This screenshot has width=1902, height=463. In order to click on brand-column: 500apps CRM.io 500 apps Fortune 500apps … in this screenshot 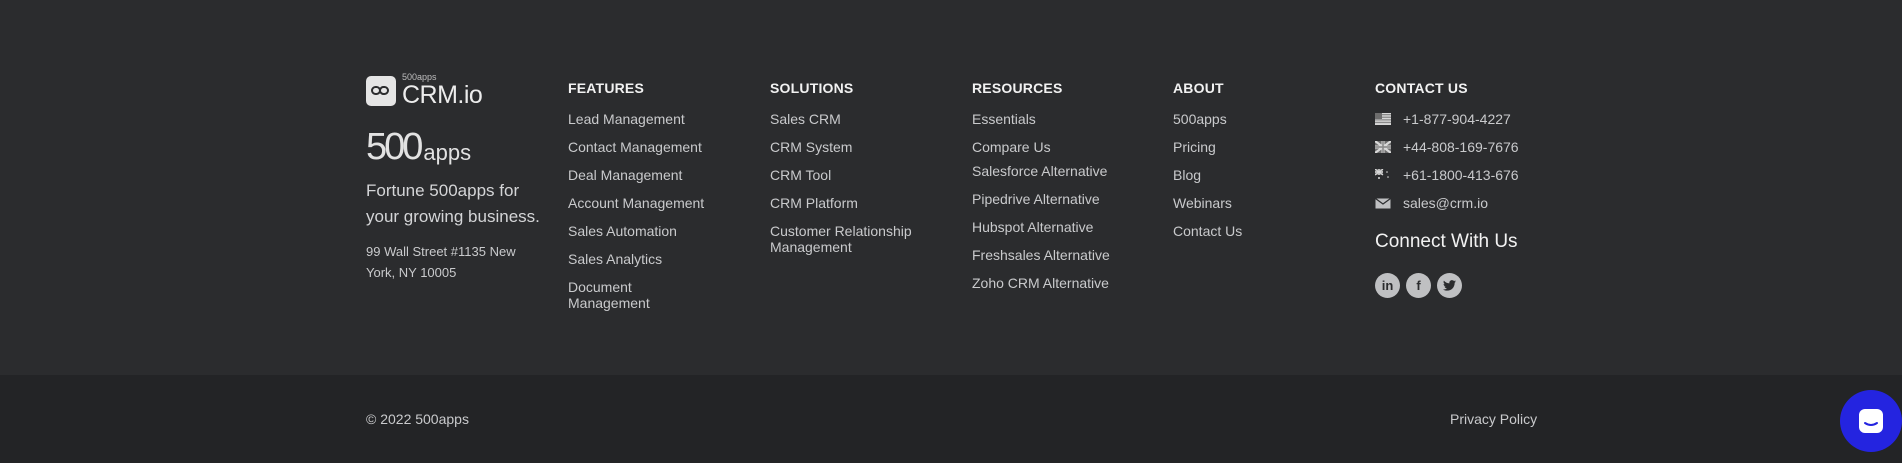, I will do `click(456, 178)`.